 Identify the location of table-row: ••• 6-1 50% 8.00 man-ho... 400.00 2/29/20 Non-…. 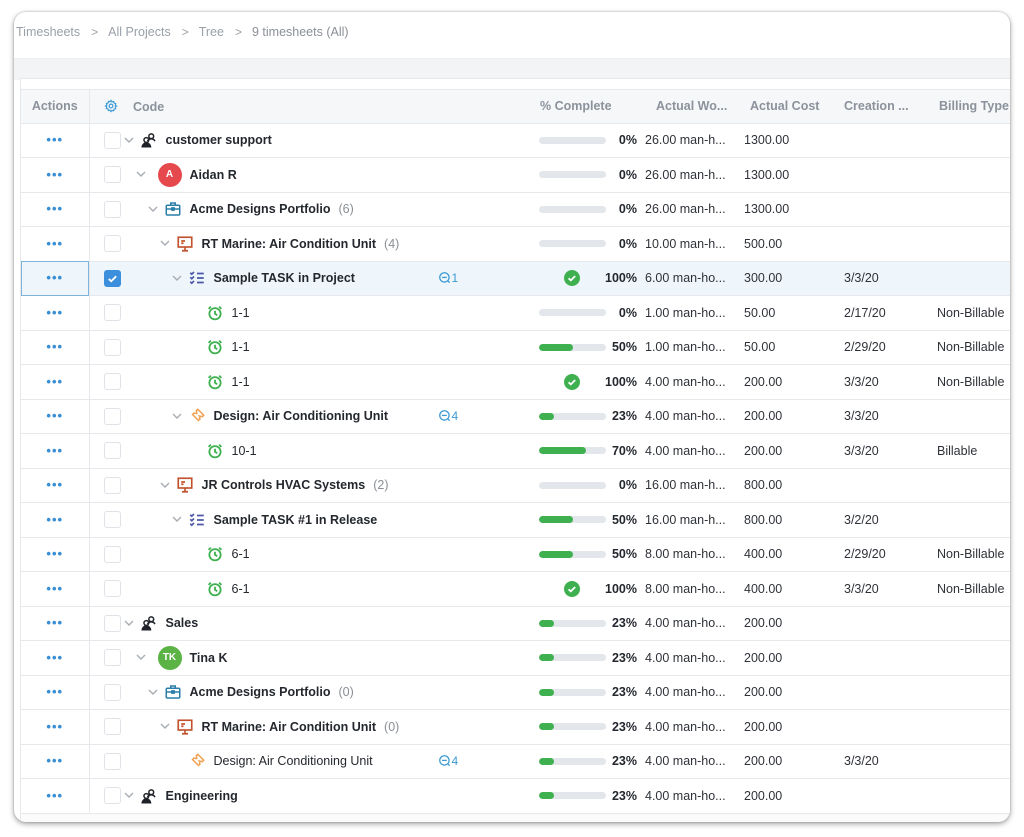
(515, 554).